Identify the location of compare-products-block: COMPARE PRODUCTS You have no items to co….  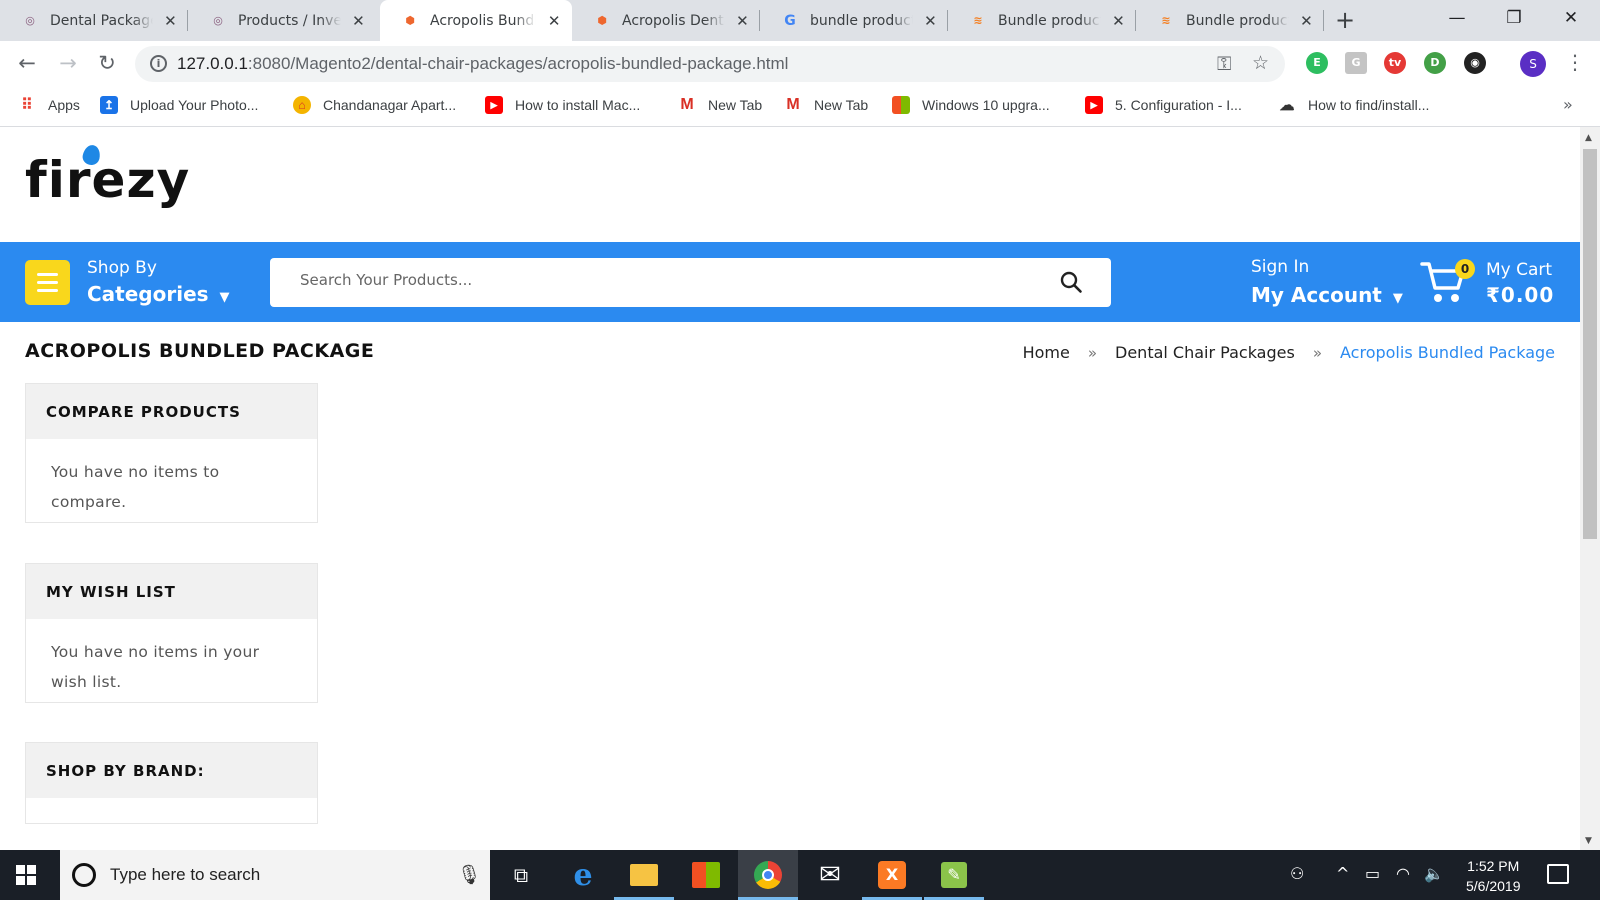
(171, 453).